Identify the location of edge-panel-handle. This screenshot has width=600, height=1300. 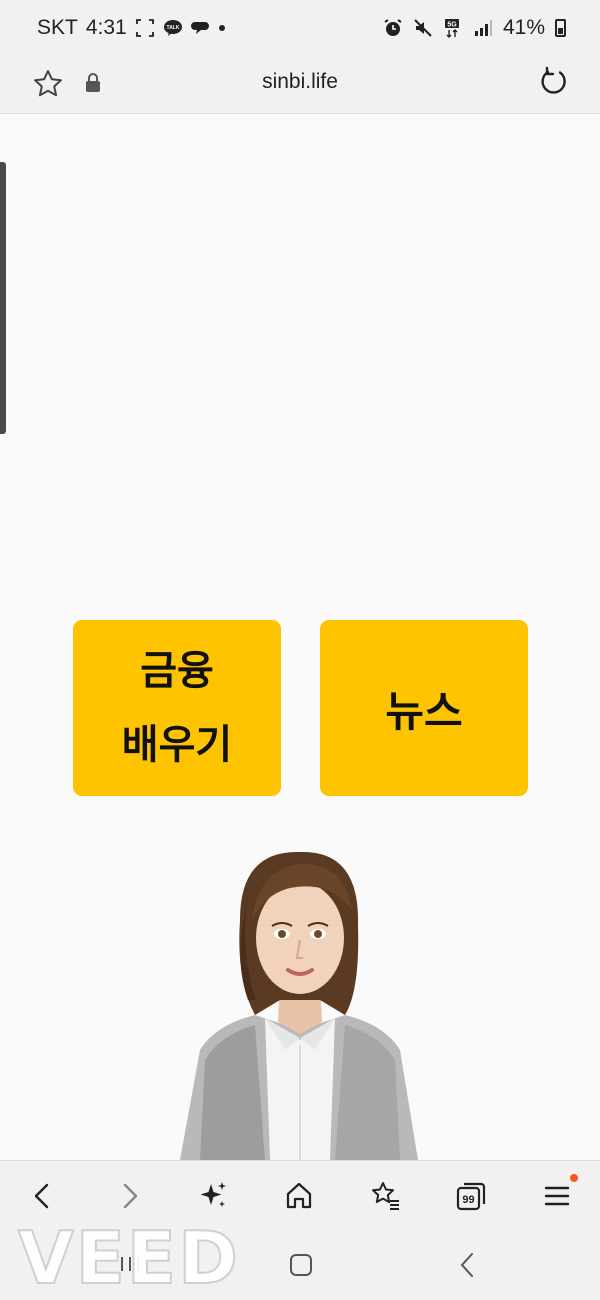
(3, 298).